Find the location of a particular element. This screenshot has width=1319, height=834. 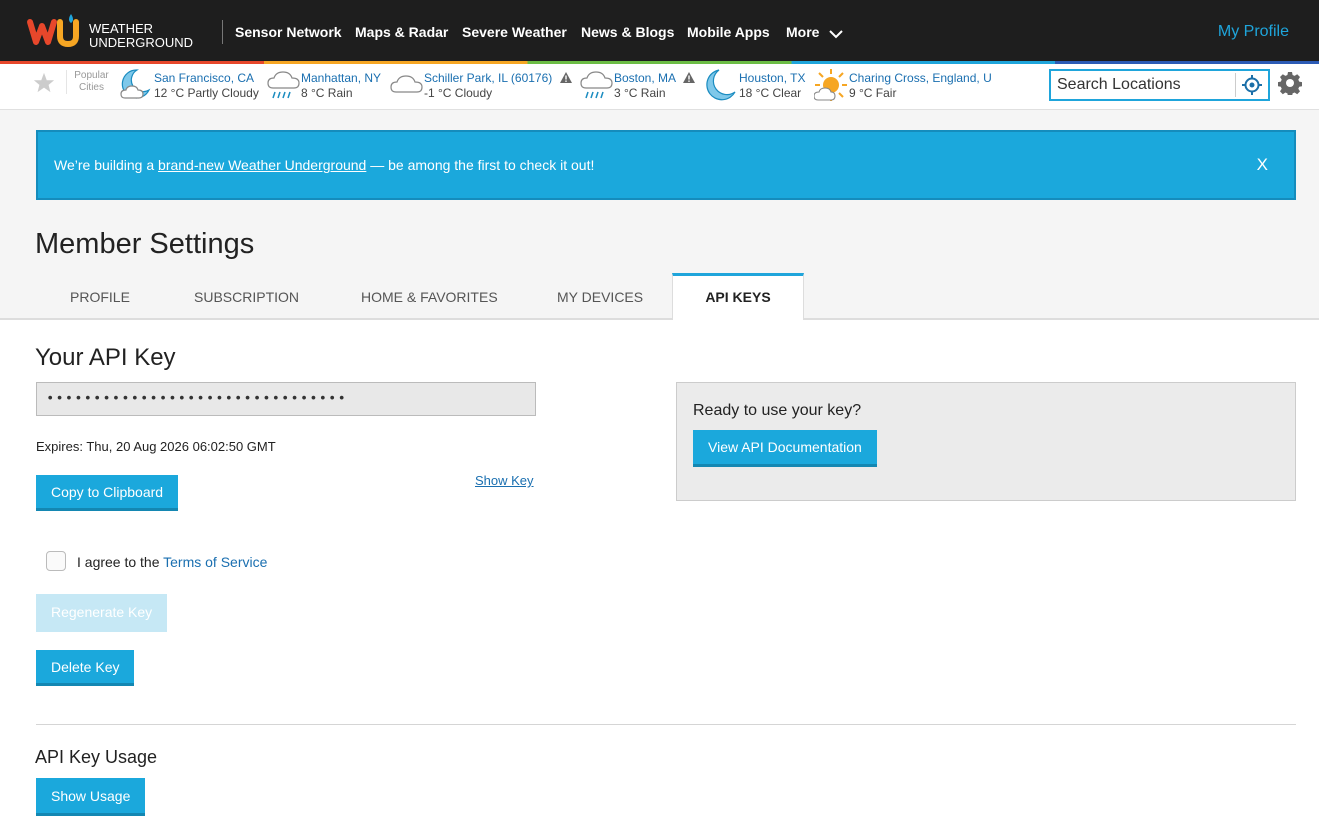

clear-night-icon is located at coordinates (721, 85).